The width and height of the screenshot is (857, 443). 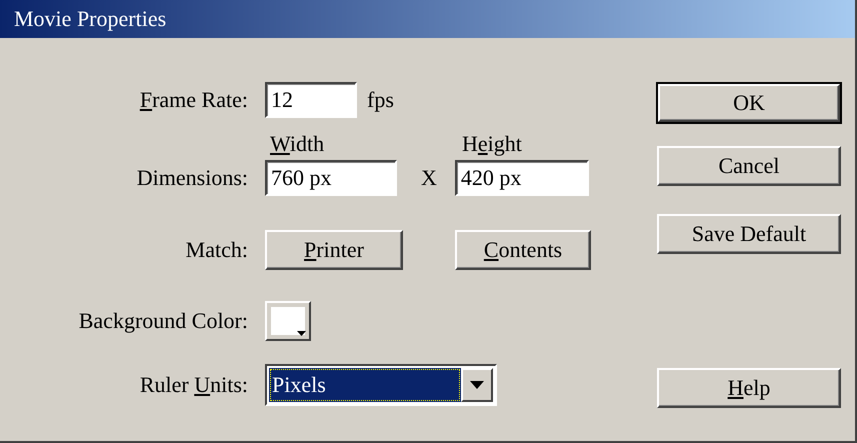 I want to click on field-label: Ruler Units:, so click(x=194, y=385).